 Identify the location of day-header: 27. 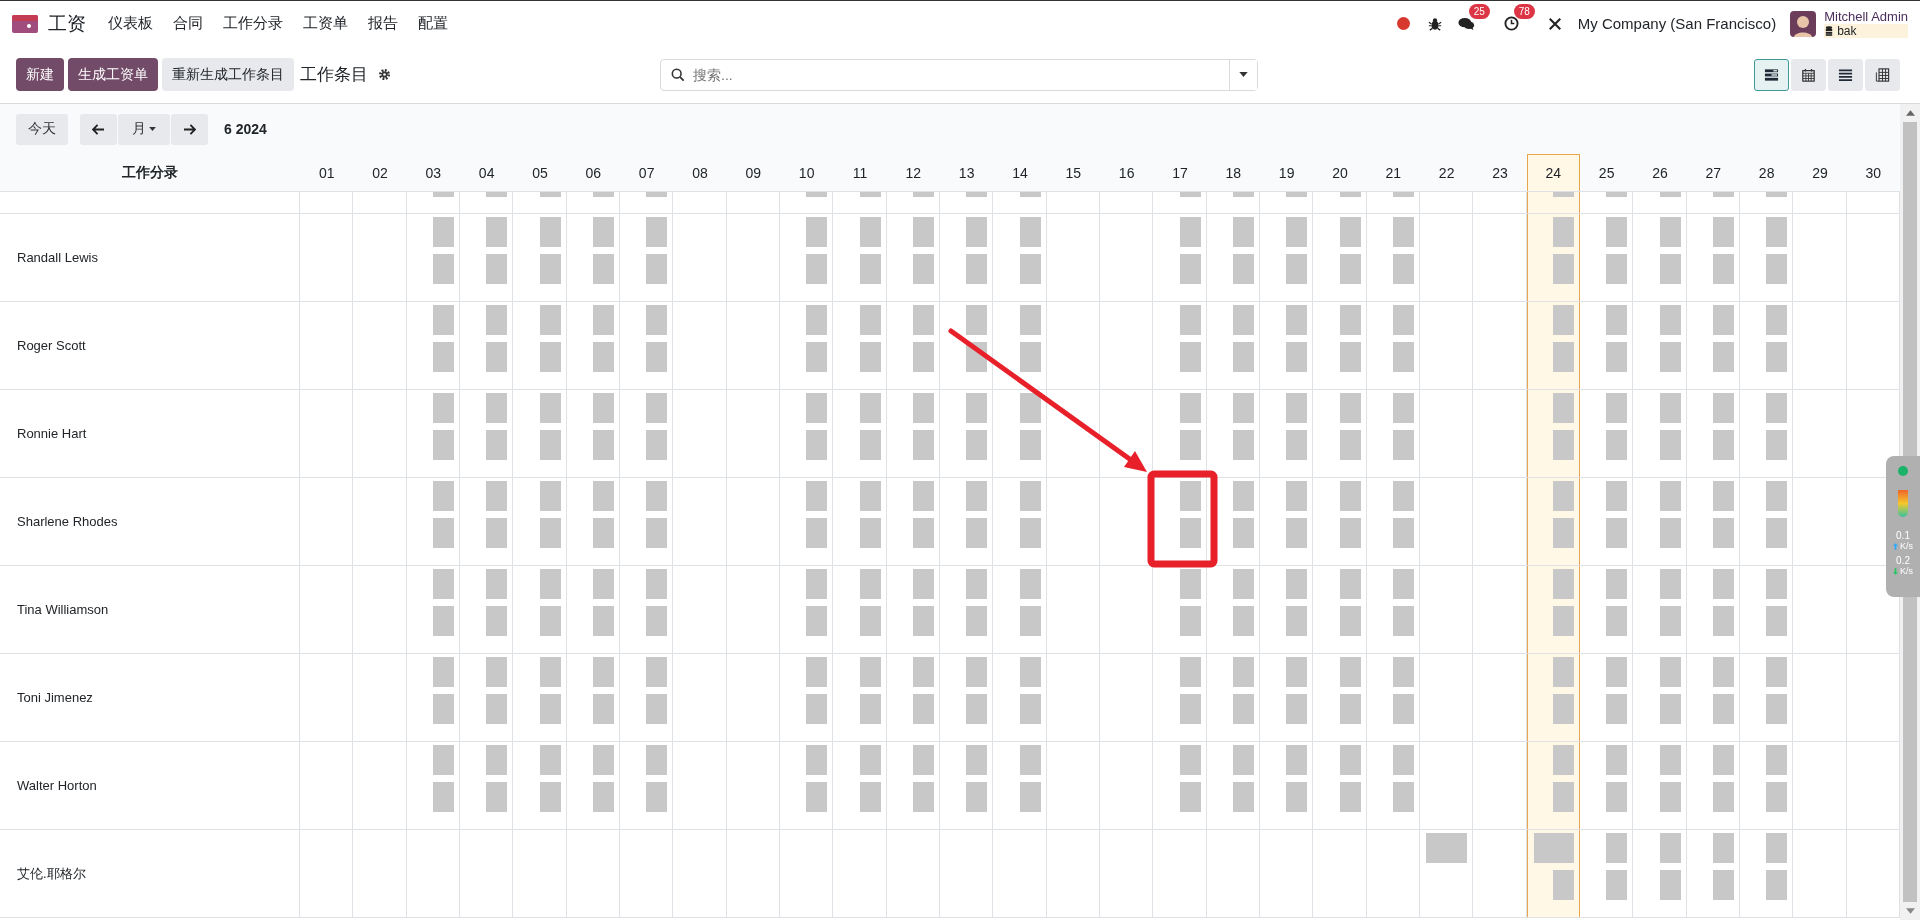
(1713, 173).